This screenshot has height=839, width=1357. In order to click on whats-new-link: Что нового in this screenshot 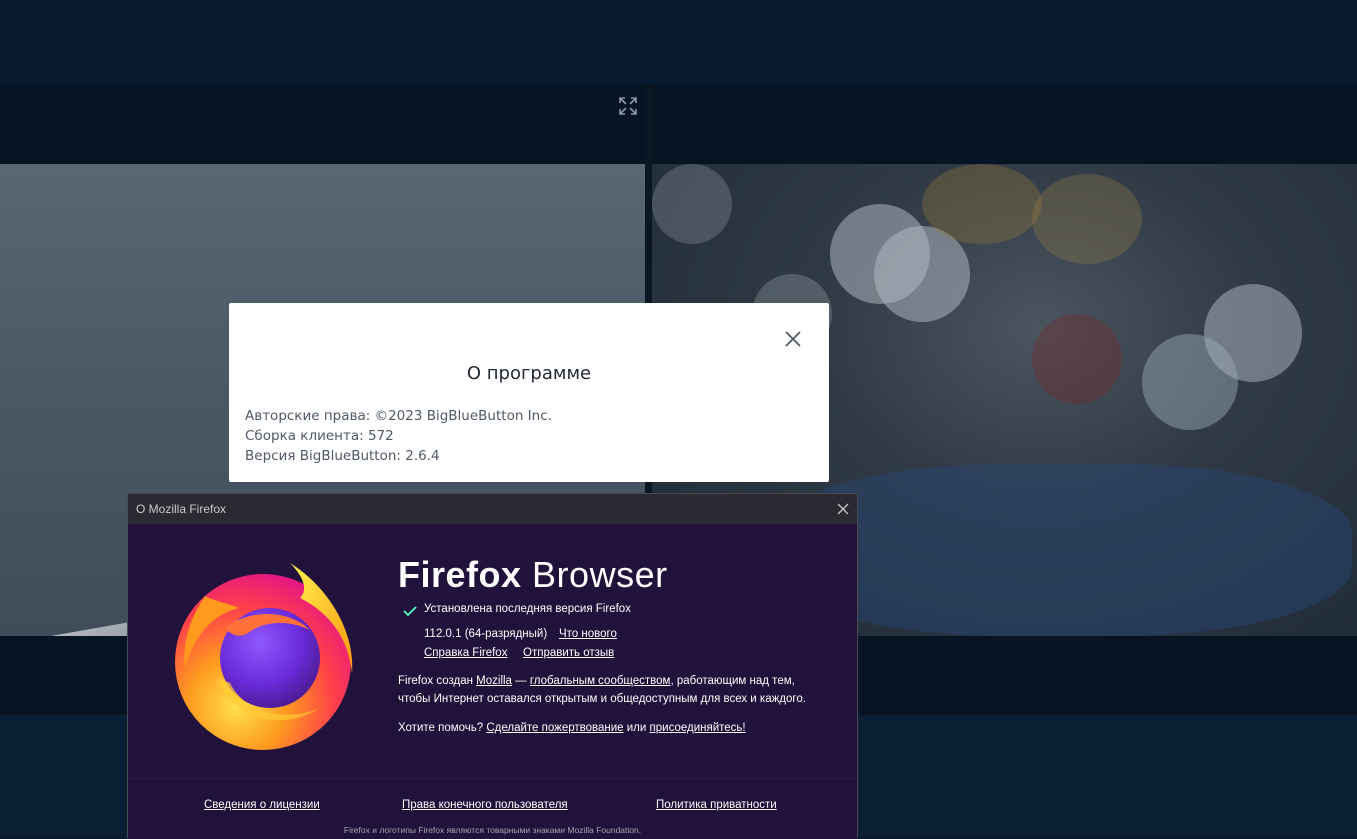, I will do `click(588, 634)`.